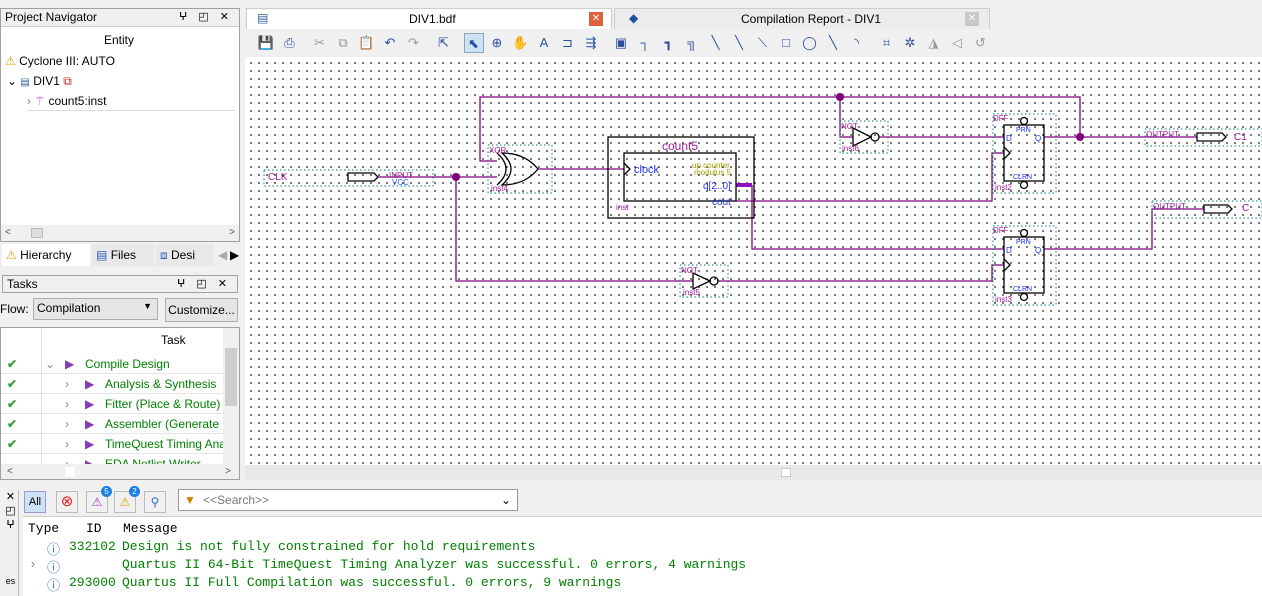  I want to click on child-entity-row: › ⚚ count5:inst, so click(131, 101).